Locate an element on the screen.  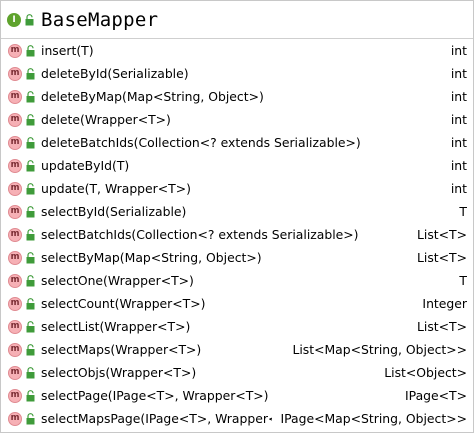
method-return-type: List<Object> is located at coordinates (425, 372).